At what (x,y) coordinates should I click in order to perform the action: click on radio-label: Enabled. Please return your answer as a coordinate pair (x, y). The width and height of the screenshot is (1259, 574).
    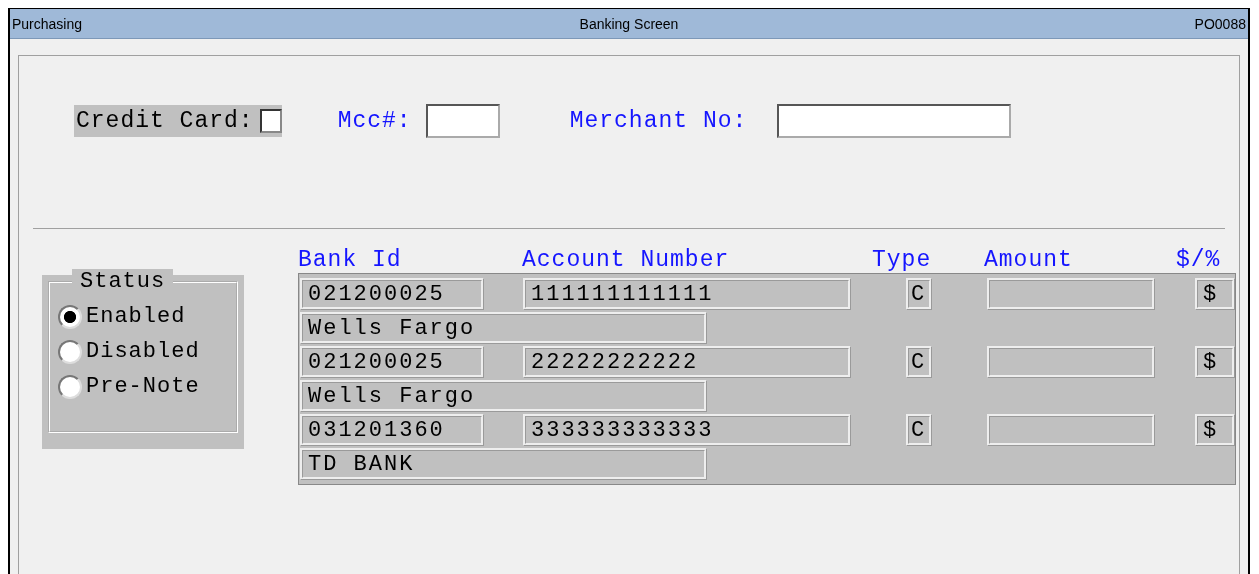
    Looking at the image, I should click on (136, 316).